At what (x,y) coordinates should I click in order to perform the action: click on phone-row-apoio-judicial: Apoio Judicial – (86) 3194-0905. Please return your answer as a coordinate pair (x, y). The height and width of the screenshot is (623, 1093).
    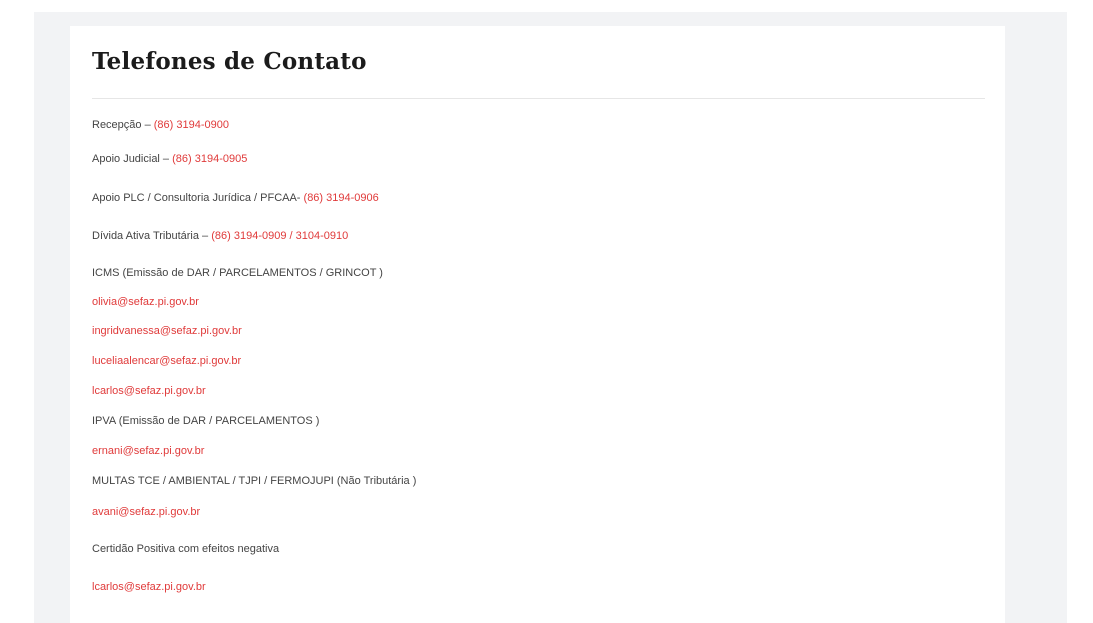
    Looking at the image, I should click on (169, 159).